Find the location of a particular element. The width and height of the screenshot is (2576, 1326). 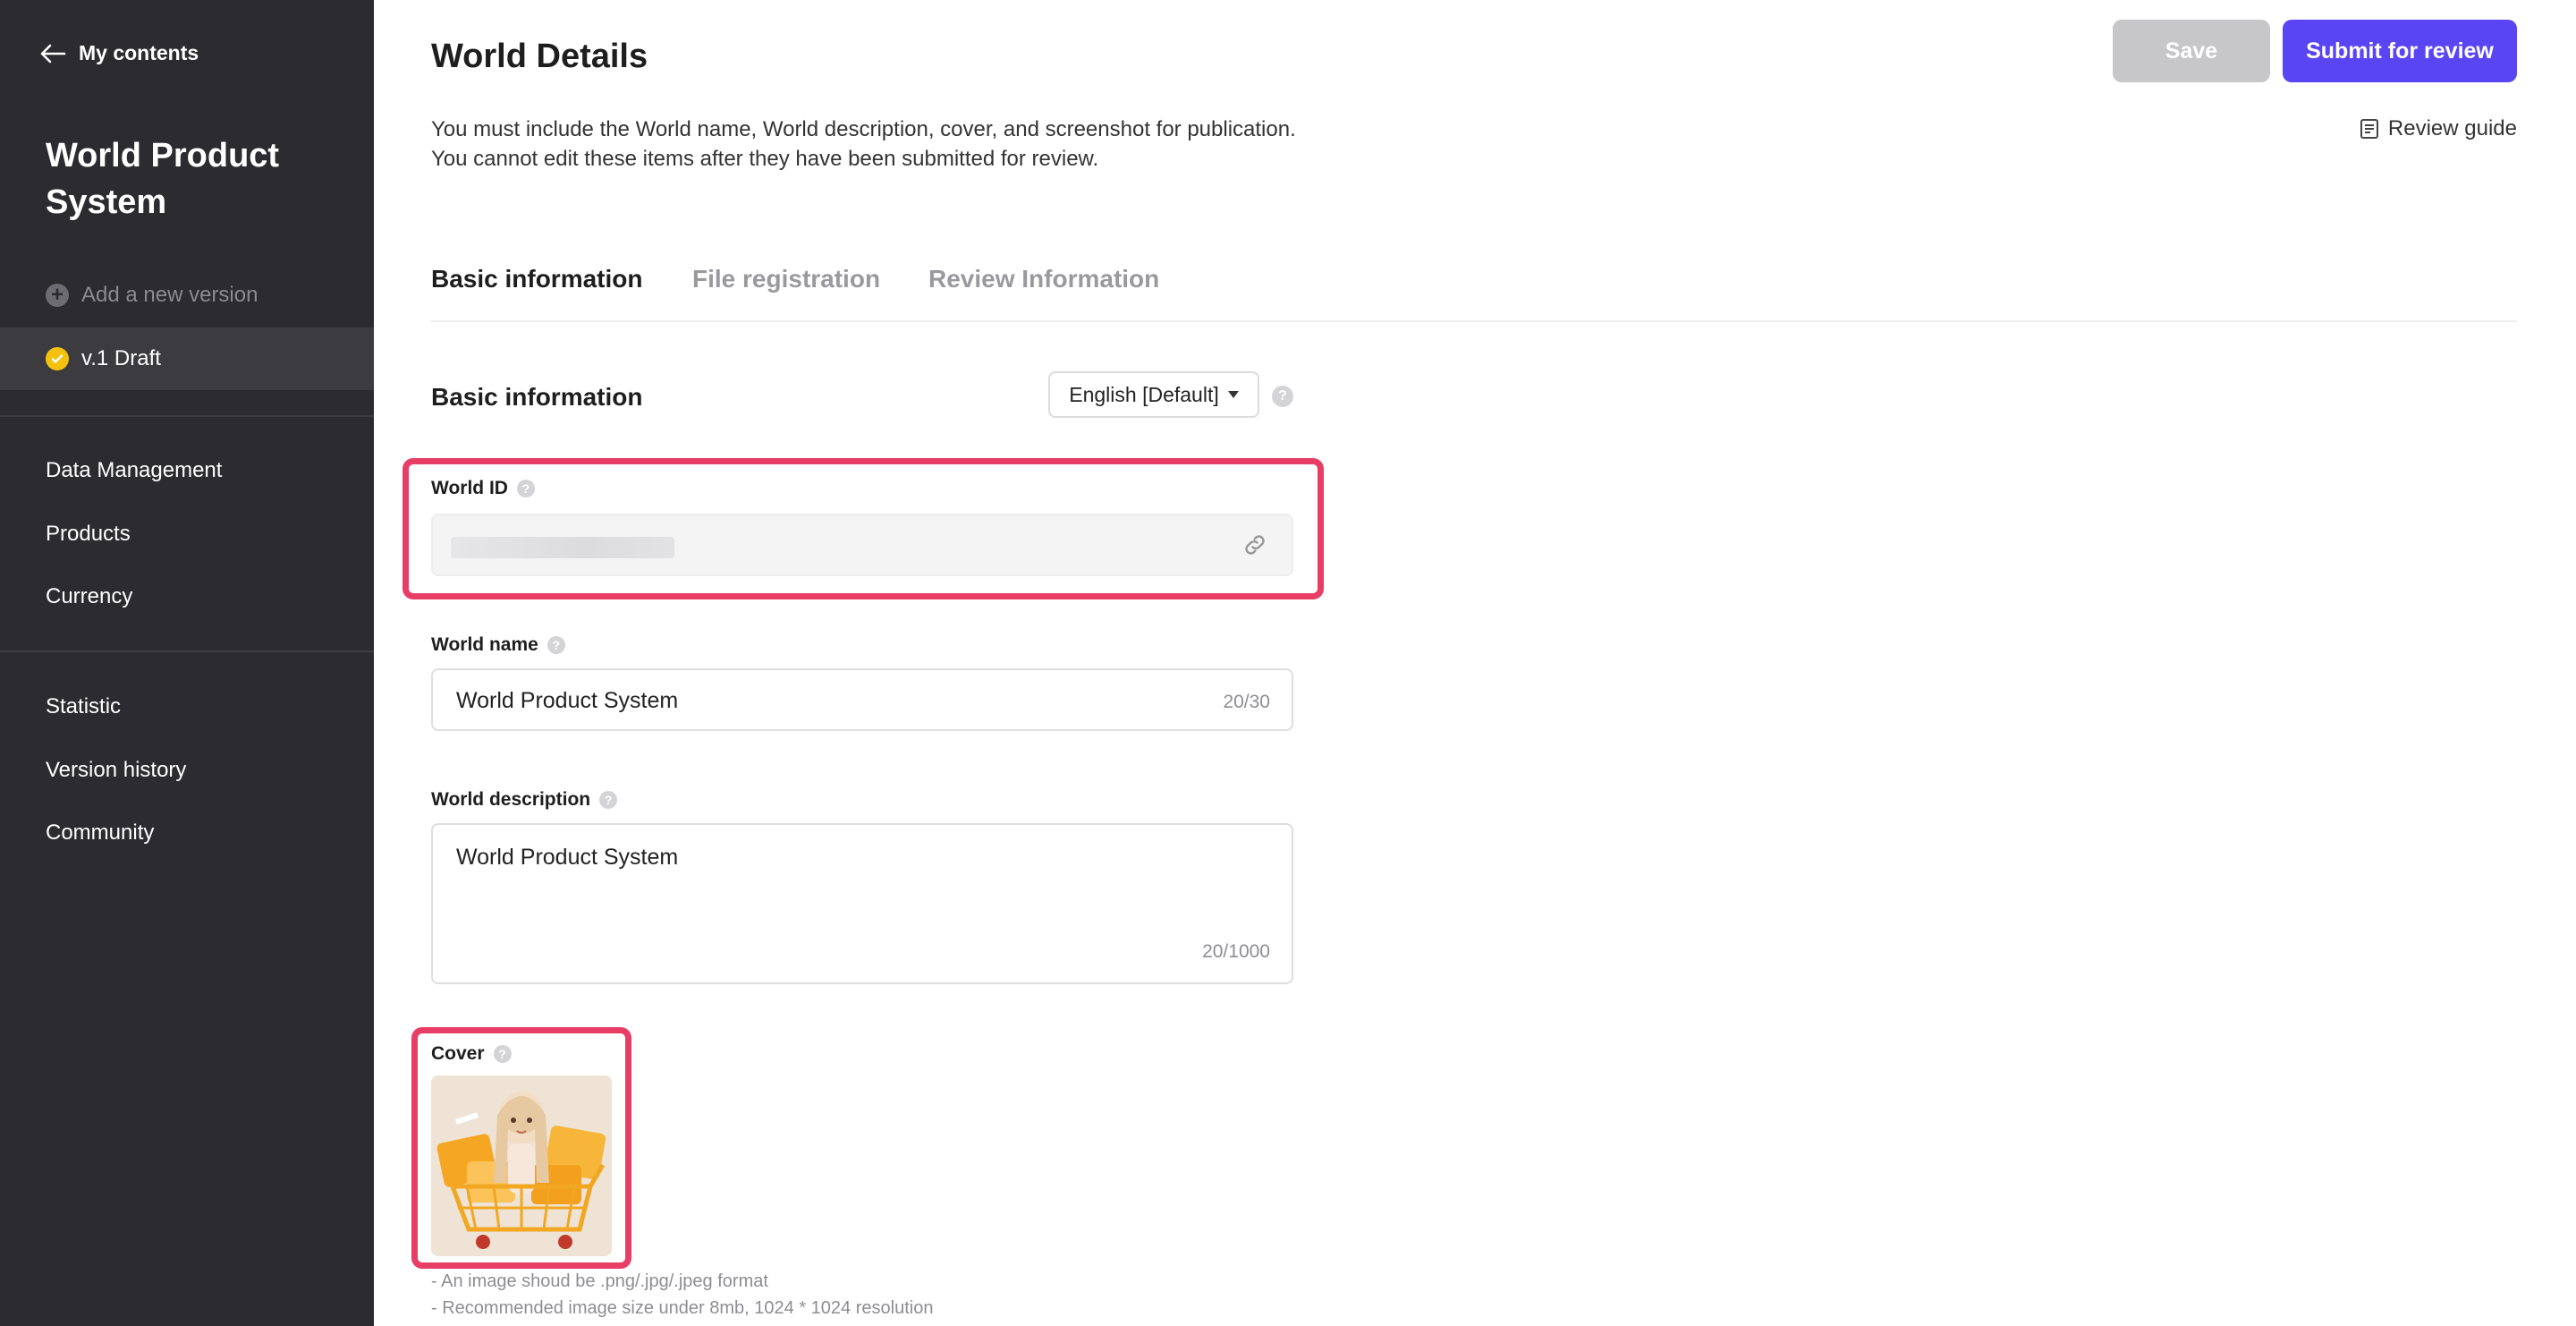

back-to-contents-link: My contents is located at coordinates (119, 53).